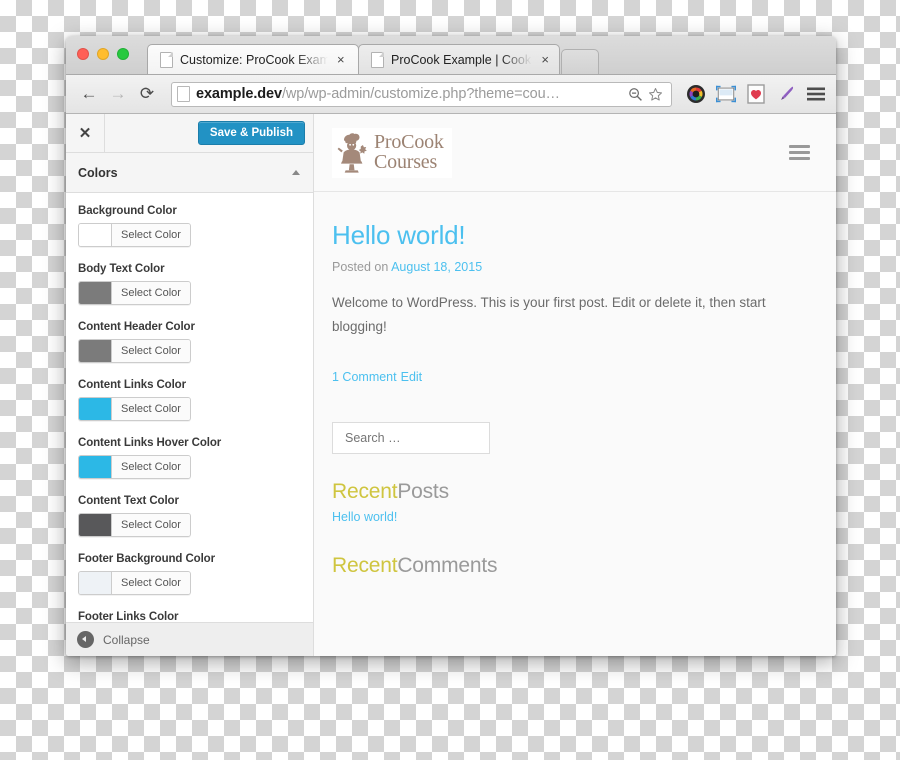  I want to click on logo-line-2: Courses, so click(406, 161).